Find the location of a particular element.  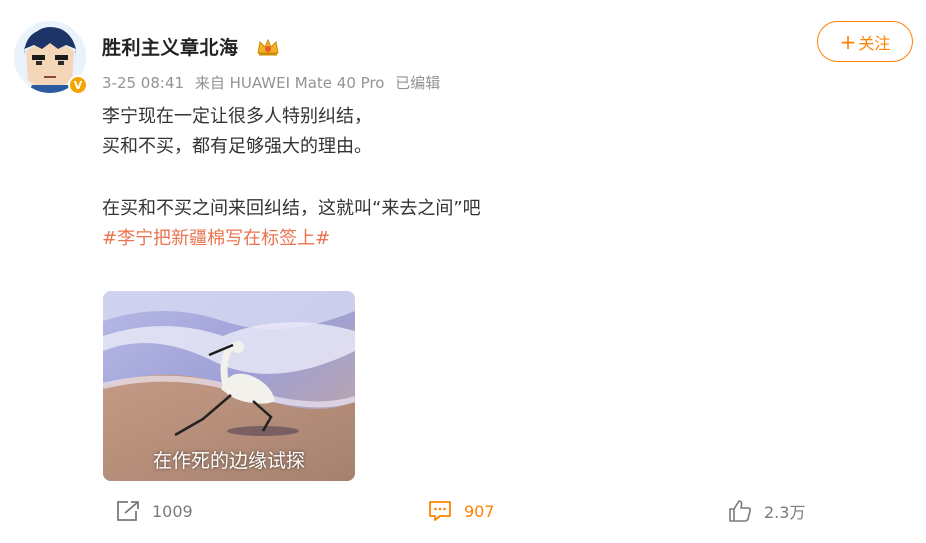

comment-icon is located at coordinates (440, 511).